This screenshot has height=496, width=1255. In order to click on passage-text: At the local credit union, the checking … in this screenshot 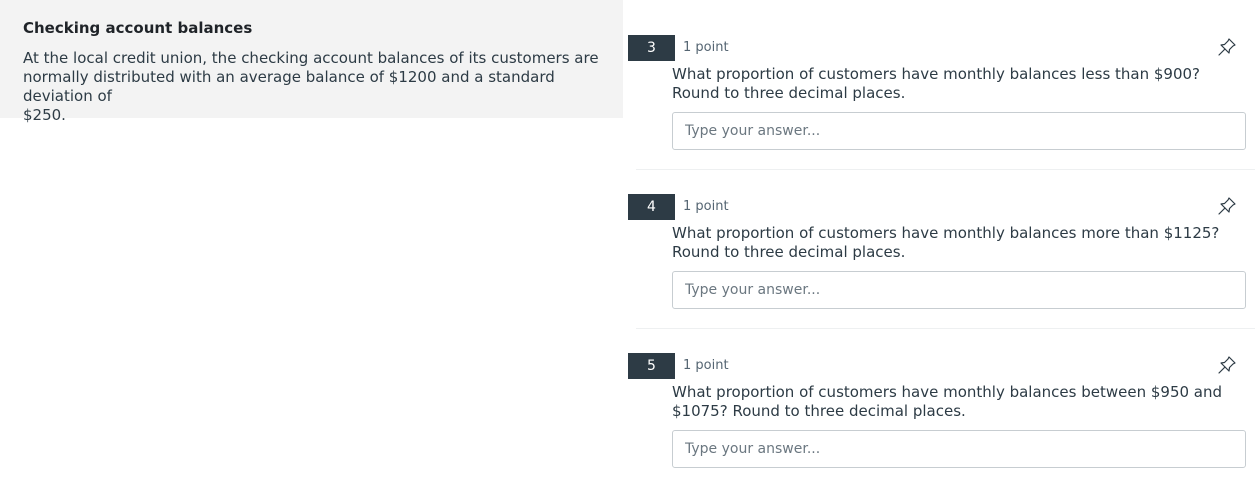, I will do `click(311, 86)`.